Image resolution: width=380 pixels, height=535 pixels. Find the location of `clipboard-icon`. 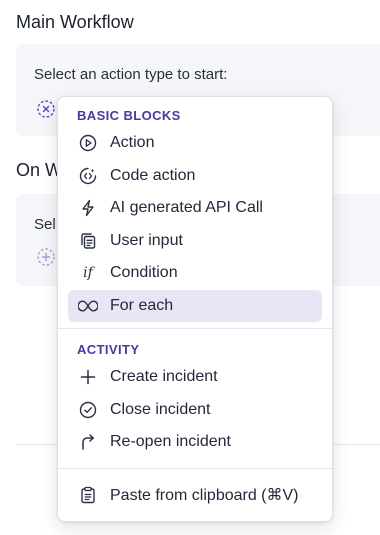

clipboard-icon is located at coordinates (88, 495).